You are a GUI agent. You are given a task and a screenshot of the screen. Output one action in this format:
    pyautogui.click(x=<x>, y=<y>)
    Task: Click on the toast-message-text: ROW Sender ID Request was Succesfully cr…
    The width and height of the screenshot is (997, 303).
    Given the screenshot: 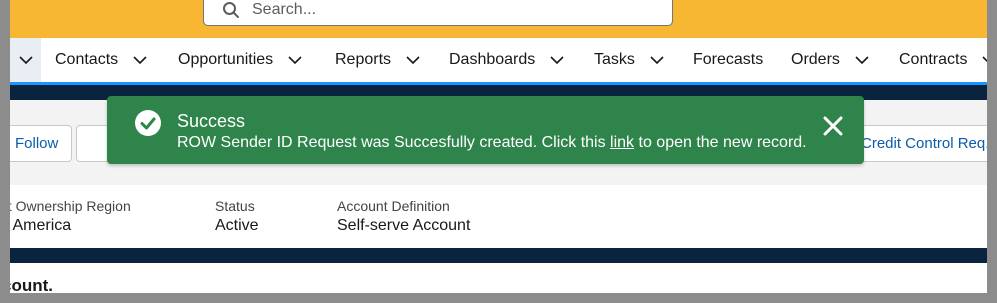 What is the action you would take?
    pyautogui.click(x=394, y=142)
    